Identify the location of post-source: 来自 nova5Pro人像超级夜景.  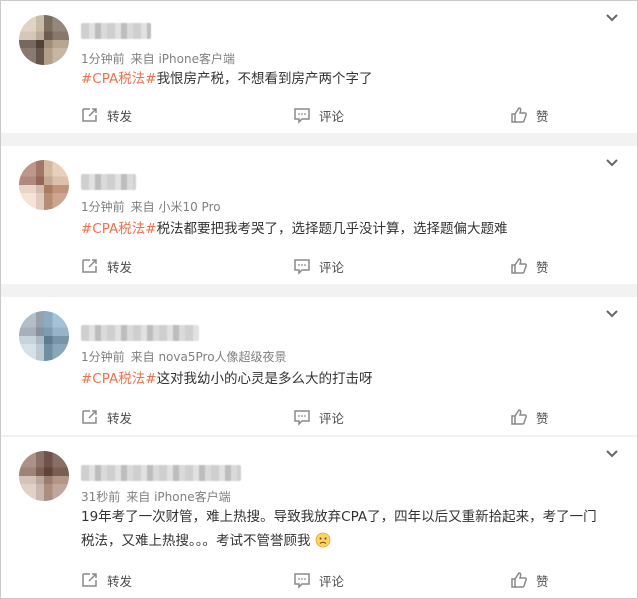
(208, 357).